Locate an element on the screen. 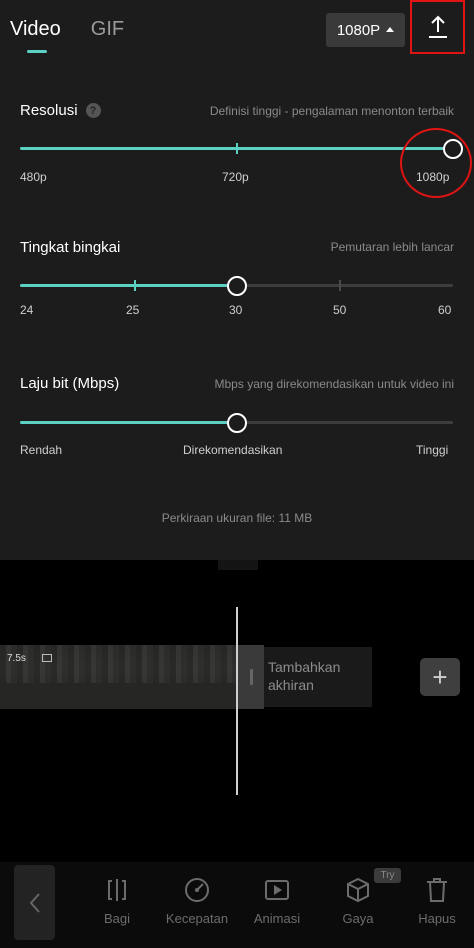 This screenshot has width=474, height=948. help-icon: ? is located at coordinates (93, 110).